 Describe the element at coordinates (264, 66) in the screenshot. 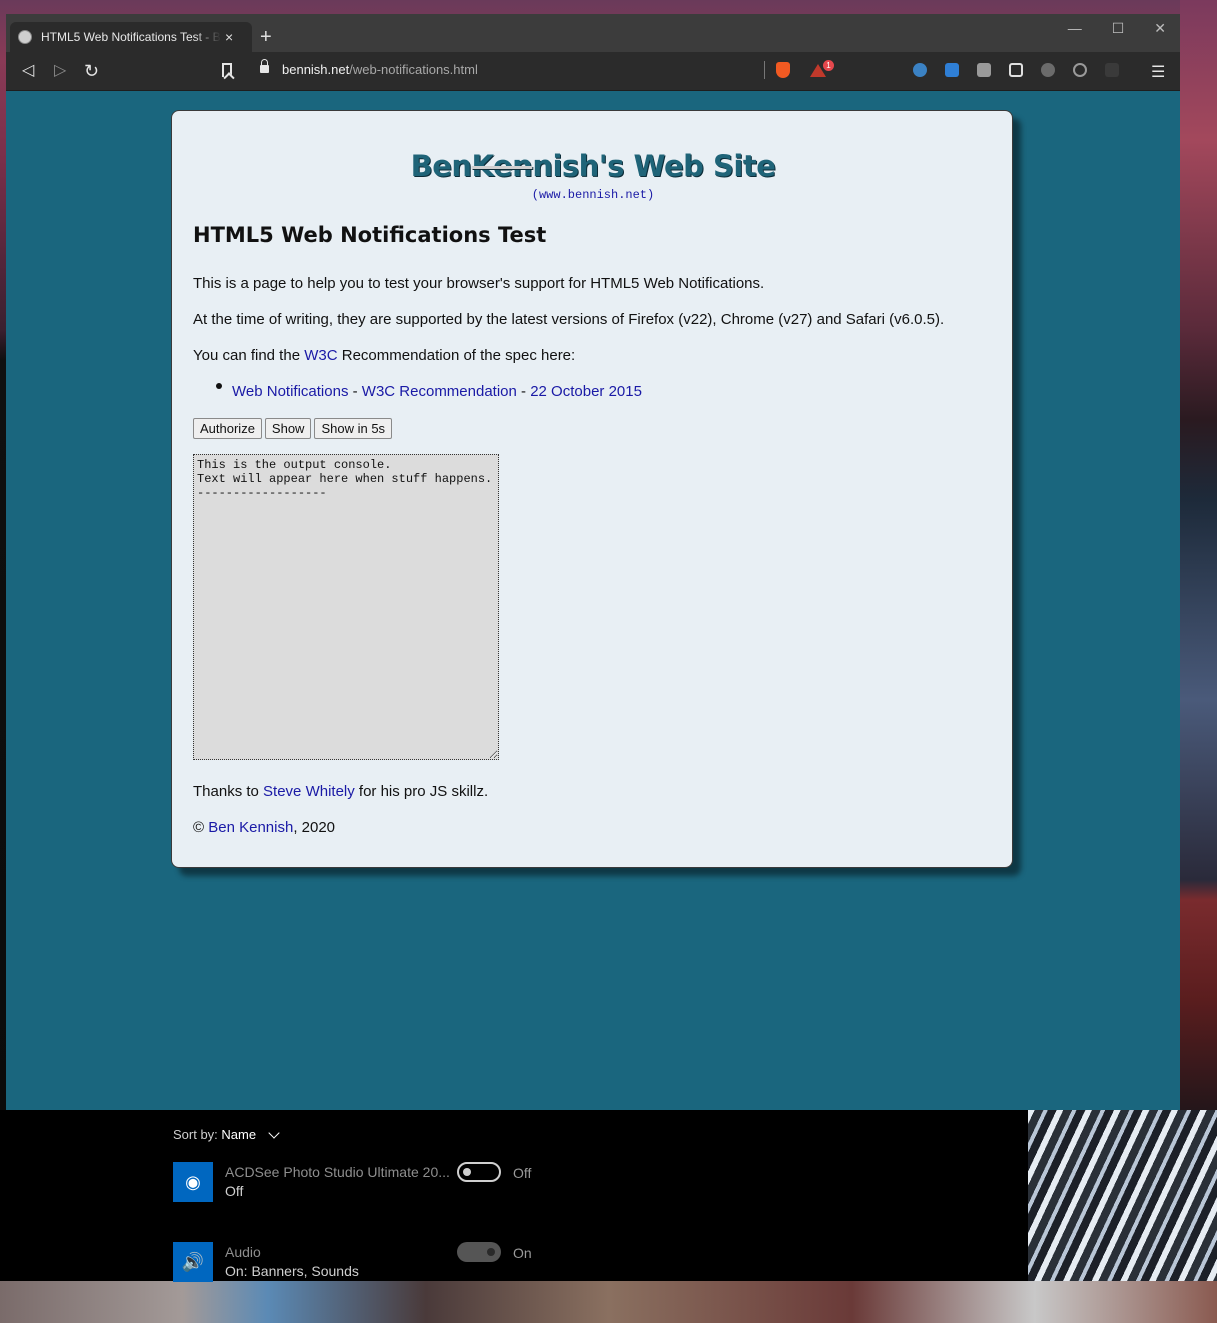

I see `lock-icon` at that location.